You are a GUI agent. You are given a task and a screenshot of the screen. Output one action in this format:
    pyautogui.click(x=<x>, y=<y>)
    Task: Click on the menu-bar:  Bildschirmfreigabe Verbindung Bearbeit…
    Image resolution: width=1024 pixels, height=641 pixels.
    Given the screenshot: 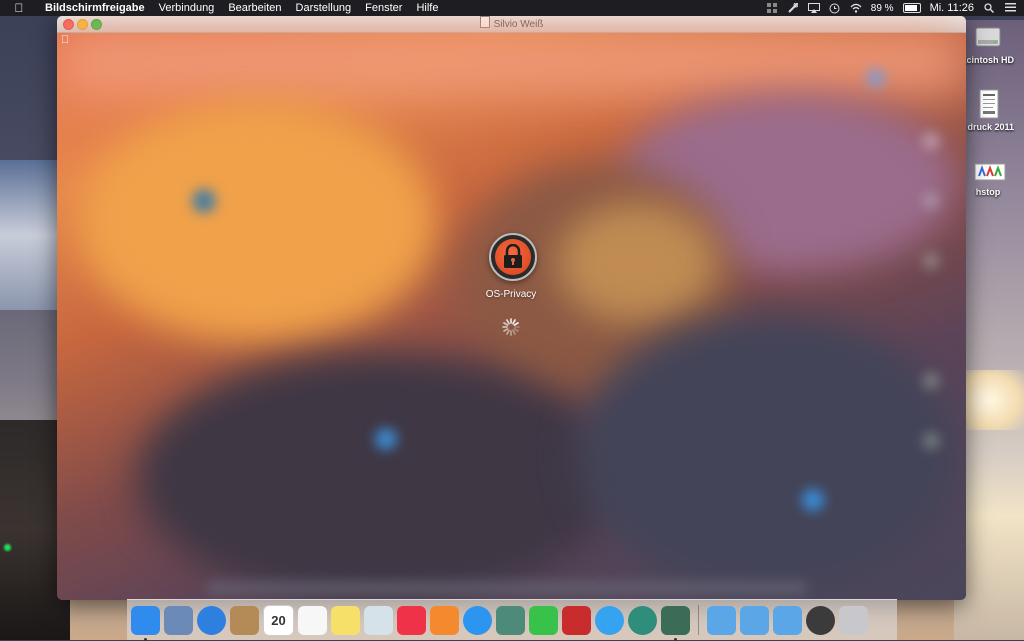 What is the action you would take?
    pyautogui.click(x=512, y=8)
    